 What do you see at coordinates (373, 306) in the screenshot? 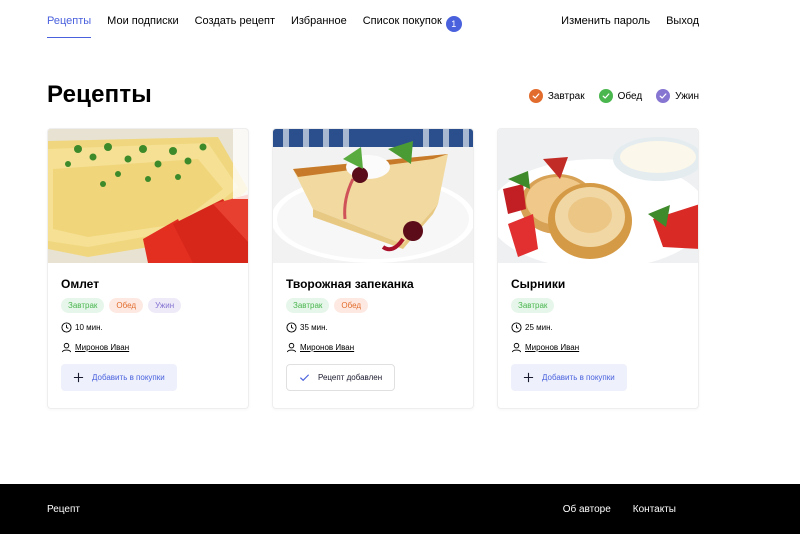
I see `tag-list: Завтрак Обед` at bounding box center [373, 306].